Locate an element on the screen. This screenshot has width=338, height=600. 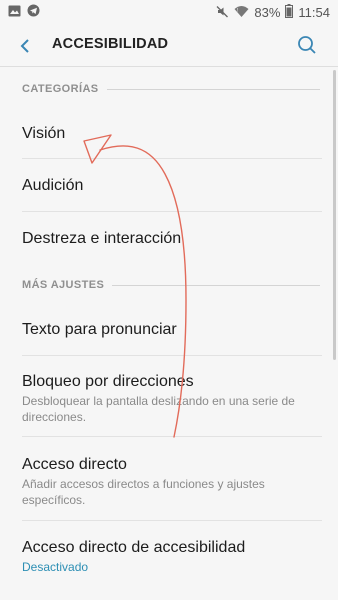
section-header-label: MÁS AJUSTES is located at coordinates (63, 285).